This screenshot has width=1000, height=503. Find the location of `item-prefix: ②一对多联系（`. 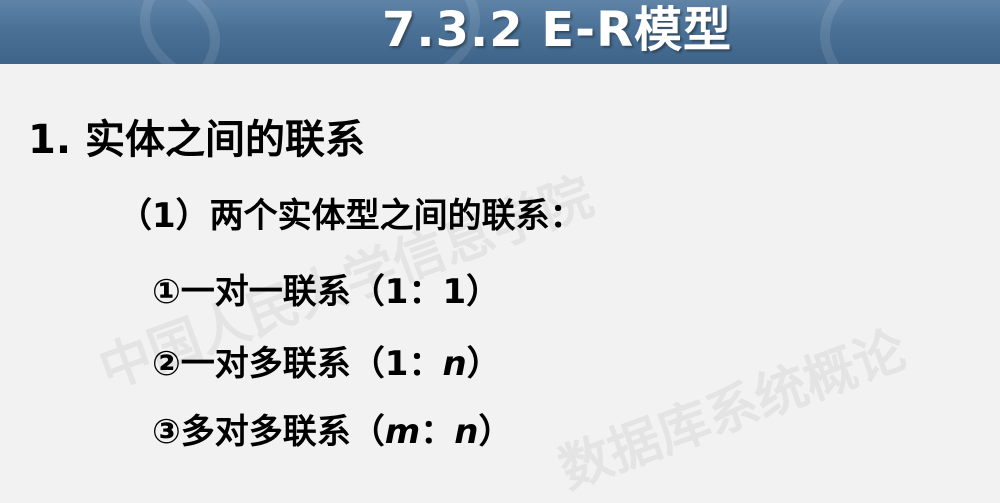

item-prefix: ②一对多联系（ is located at coordinates (268, 364).